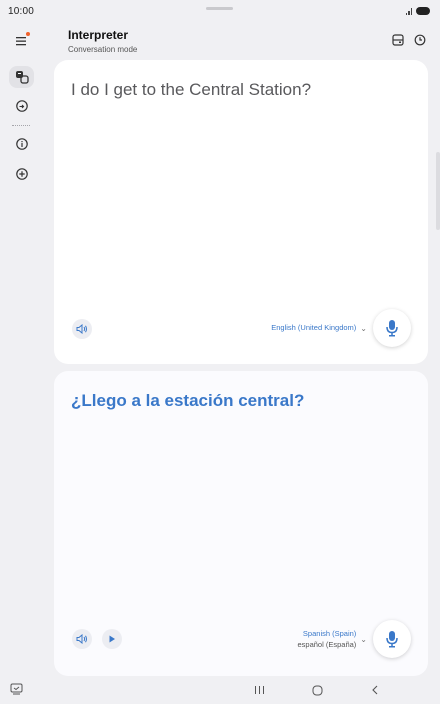 This screenshot has height=704, width=440. Describe the element at coordinates (219, 8) in the screenshot. I see `drag-handle` at that location.